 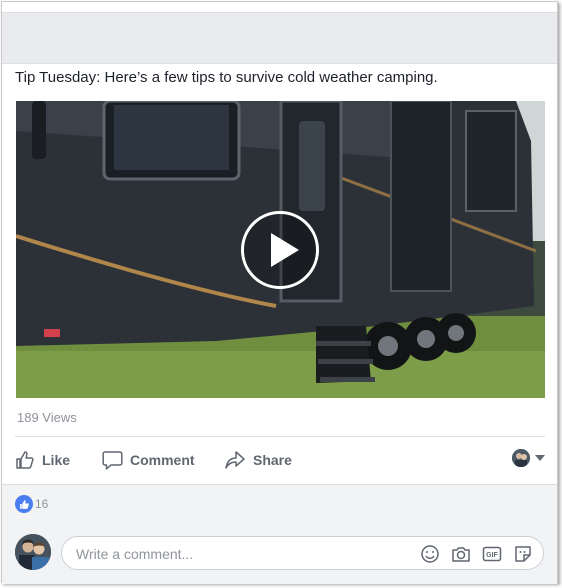 I want to click on speech-bubble-icon, so click(x=112, y=460).